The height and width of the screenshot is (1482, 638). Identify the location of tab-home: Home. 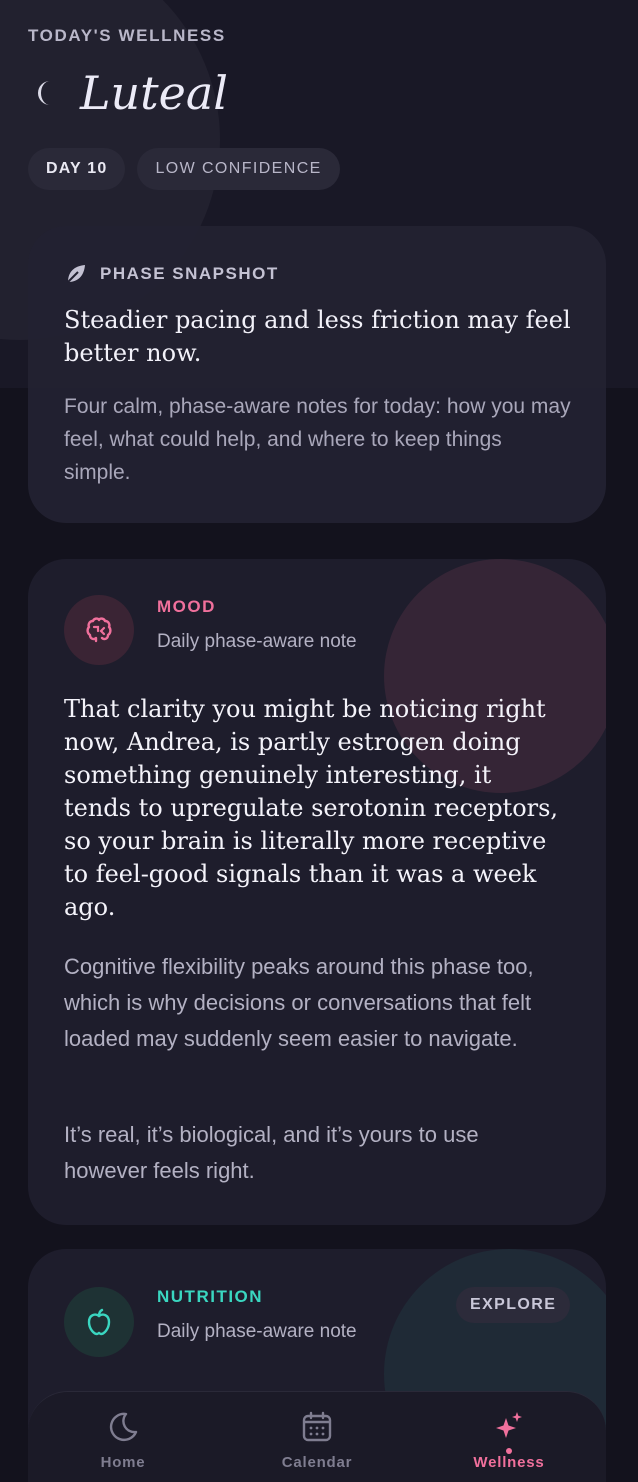
(123, 1440).